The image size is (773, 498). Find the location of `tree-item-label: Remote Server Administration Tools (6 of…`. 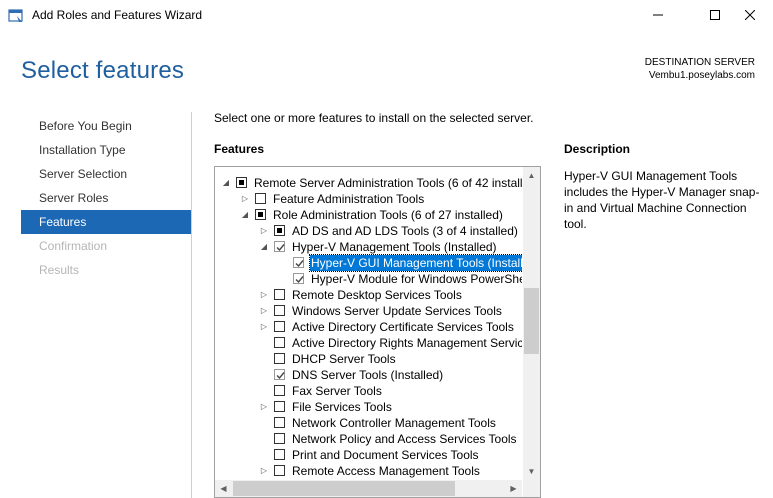

tree-item-label: Remote Server Administration Tools (6 of… is located at coordinates (388, 183).